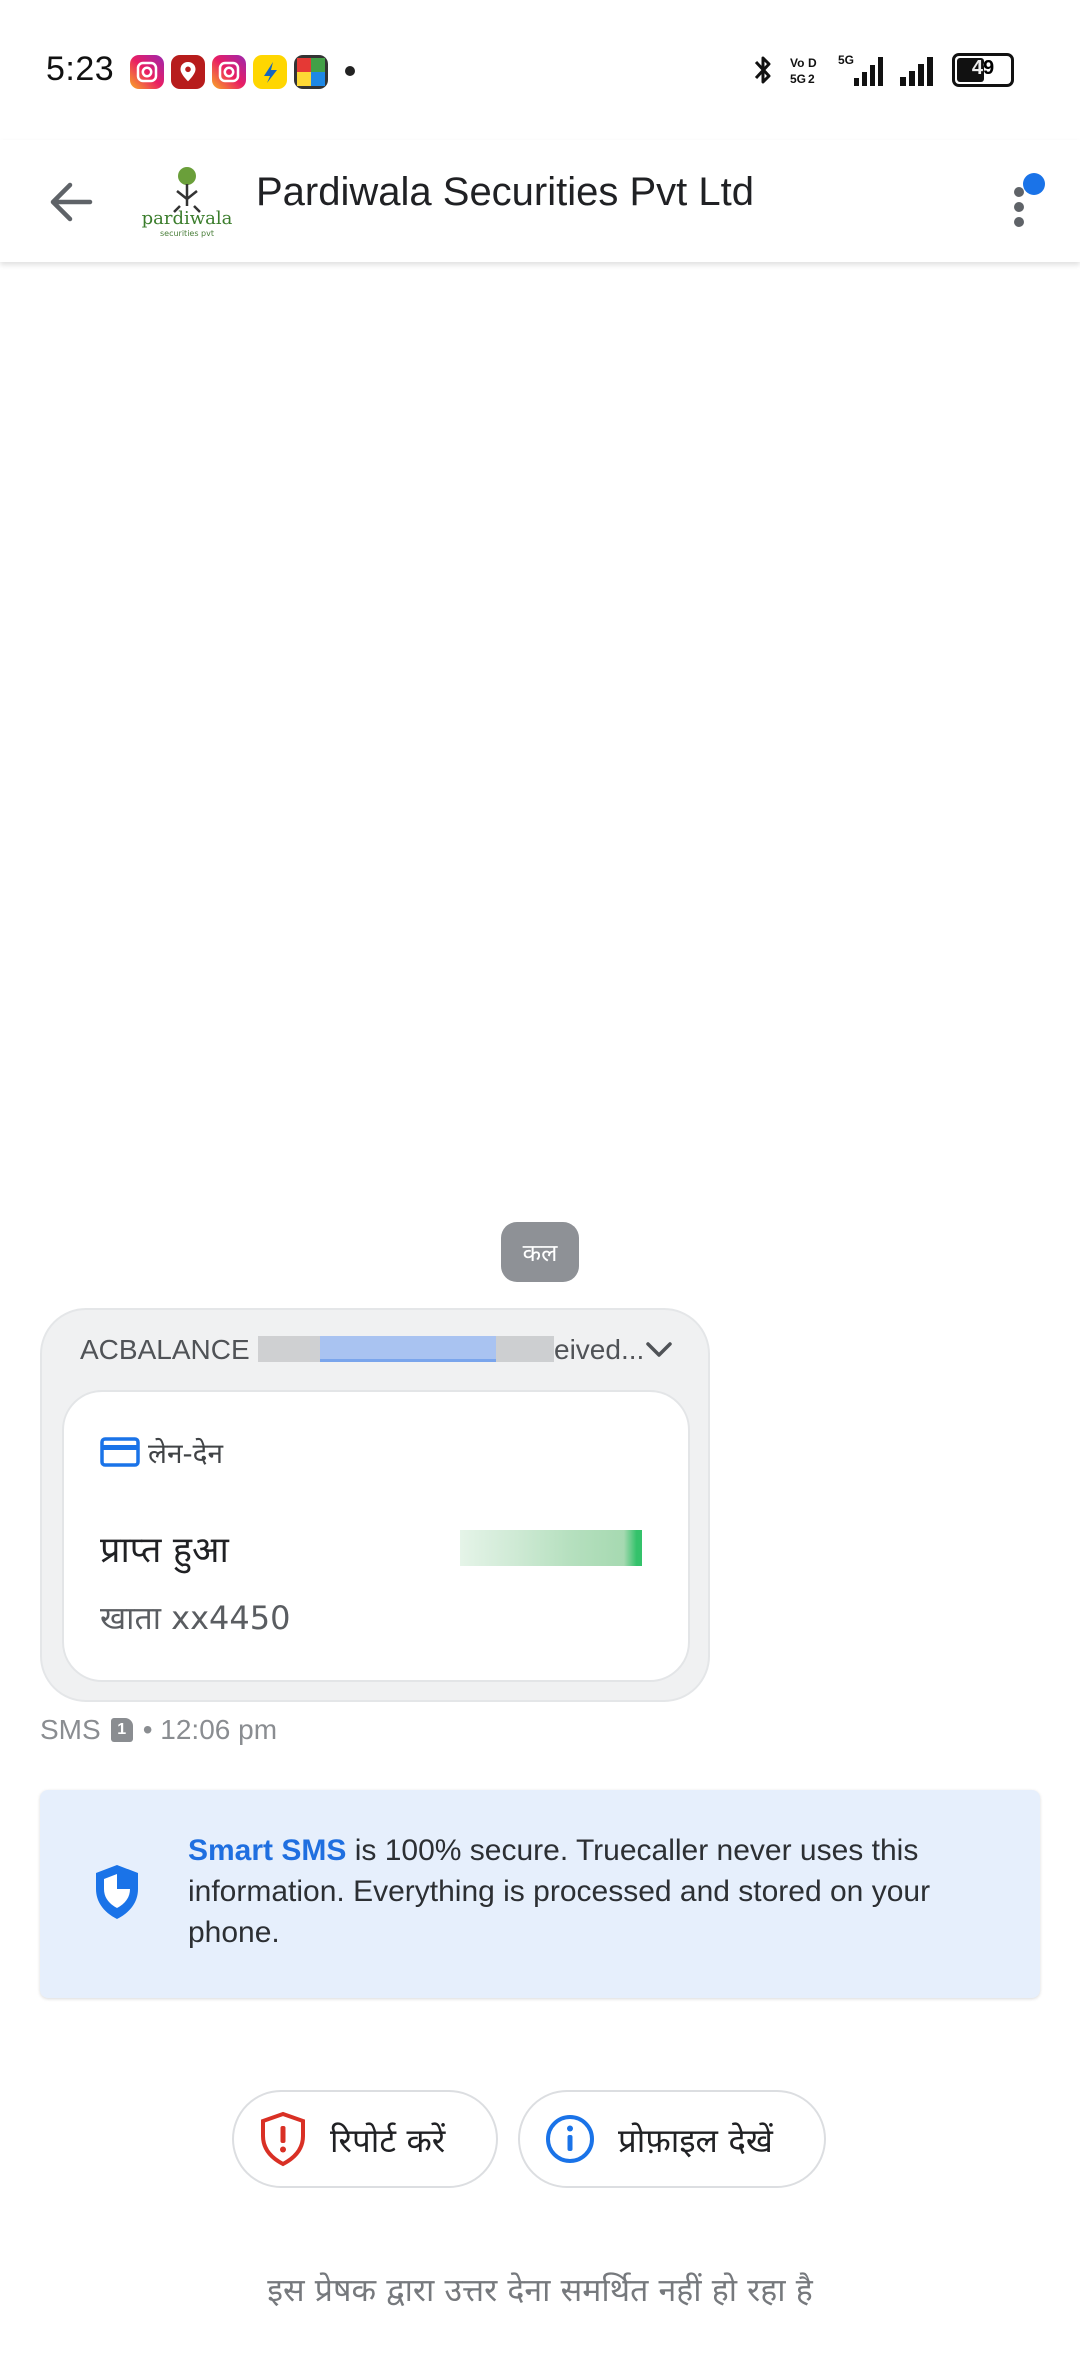 Image resolution: width=1080 pixels, height=2372 pixels. Describe the element at coordinates (270, 72) in the screenshot. I see `flipkart-icon` at that location.